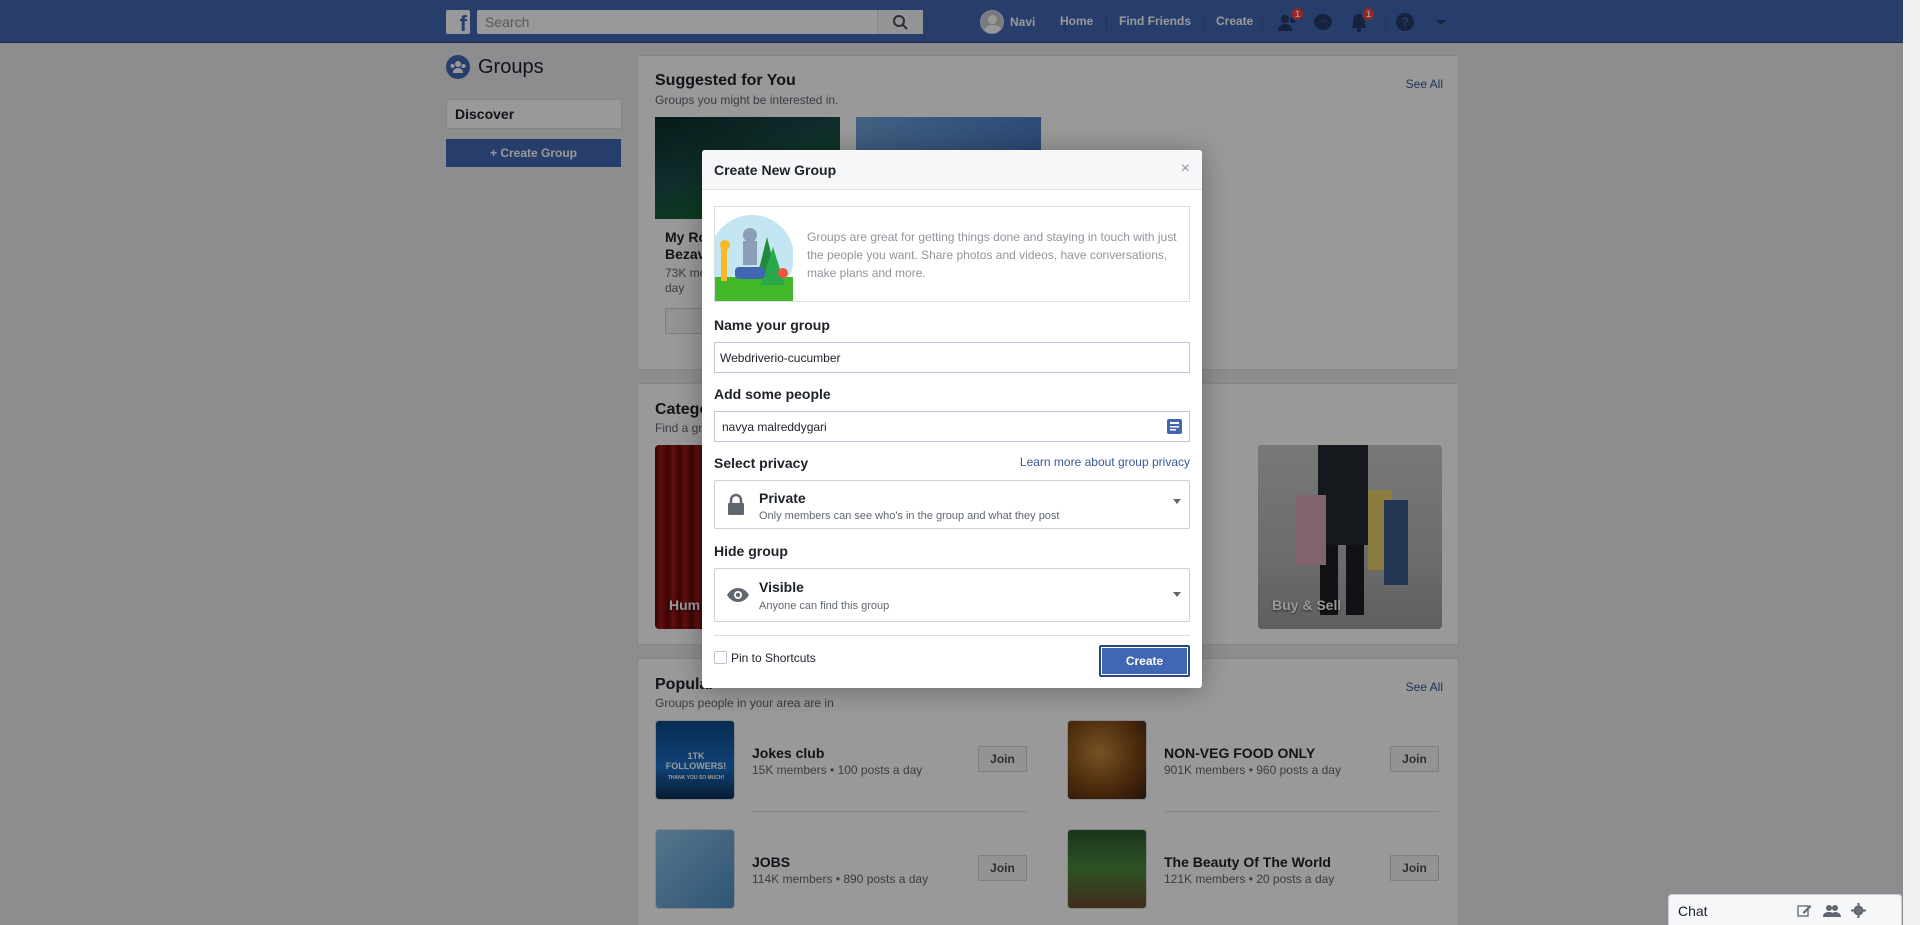 This screenshot has height=925, width=1920. What do you see at coordinates (1185, 169) in the screenshot?
I see `close-icon: ×` at bounding box center [1185, 169].